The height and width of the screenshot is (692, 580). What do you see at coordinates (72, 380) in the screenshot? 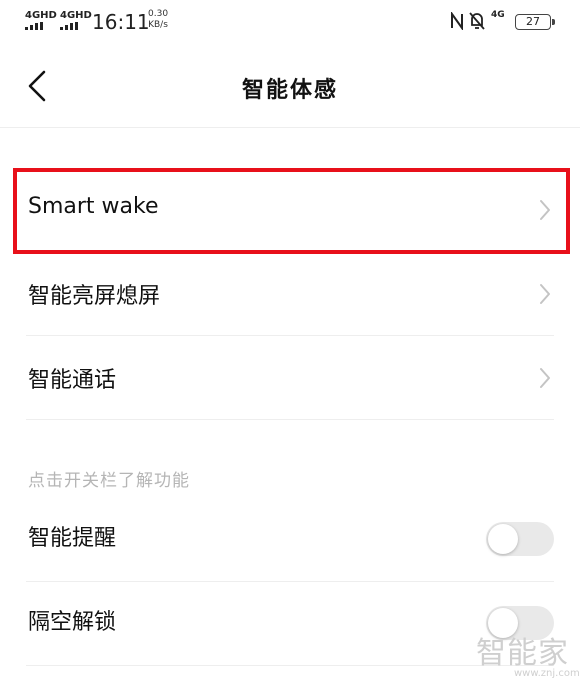
I see `list-item-label: 智能通话` at bounding box center [72, 380].